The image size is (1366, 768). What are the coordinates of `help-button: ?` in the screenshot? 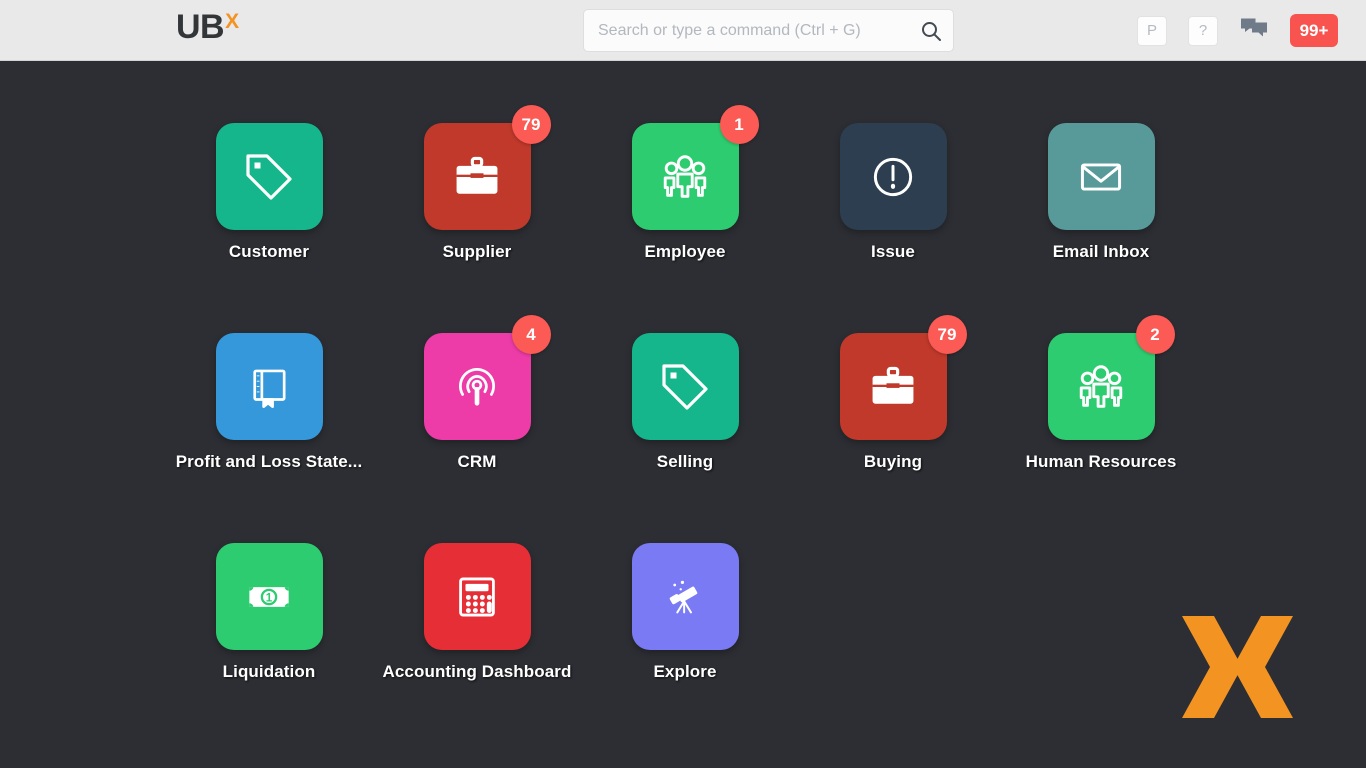 It's located at (1203, 30).